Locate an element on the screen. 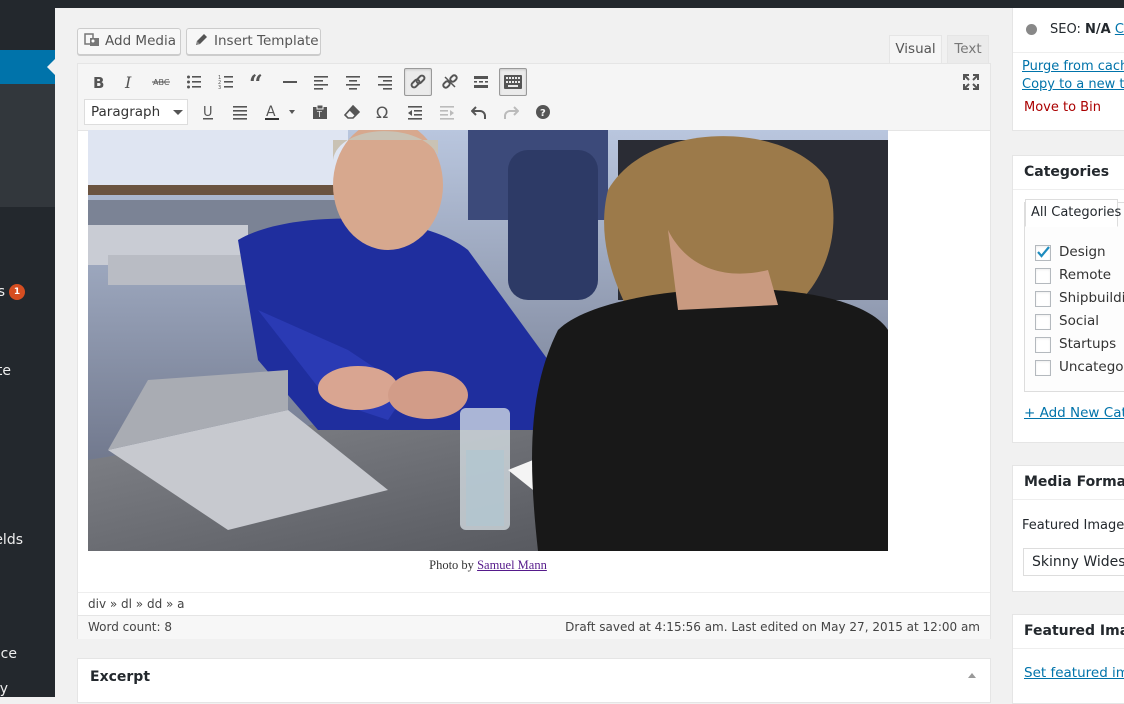 Image resolution: width=1124 pixels, height=704 pixels. insert-template-button: Insert Template is located at coordinates (253, 41).